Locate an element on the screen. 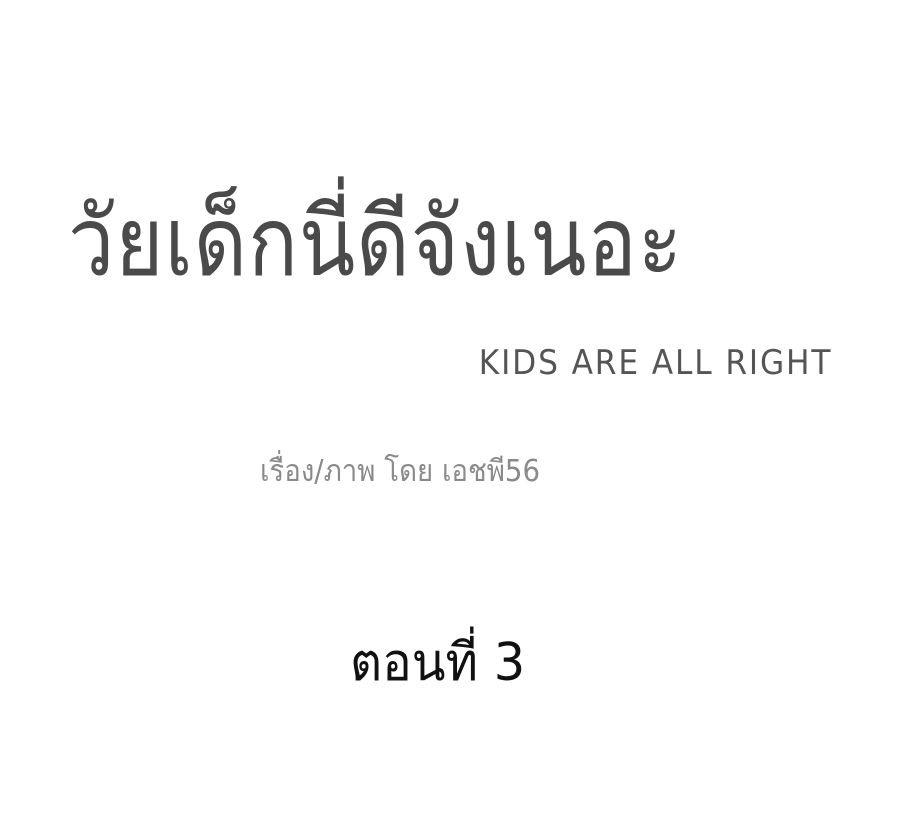  thai-title: วัยเด็กนี่ดีจังเนอะ is located at coordinates (376, 242).